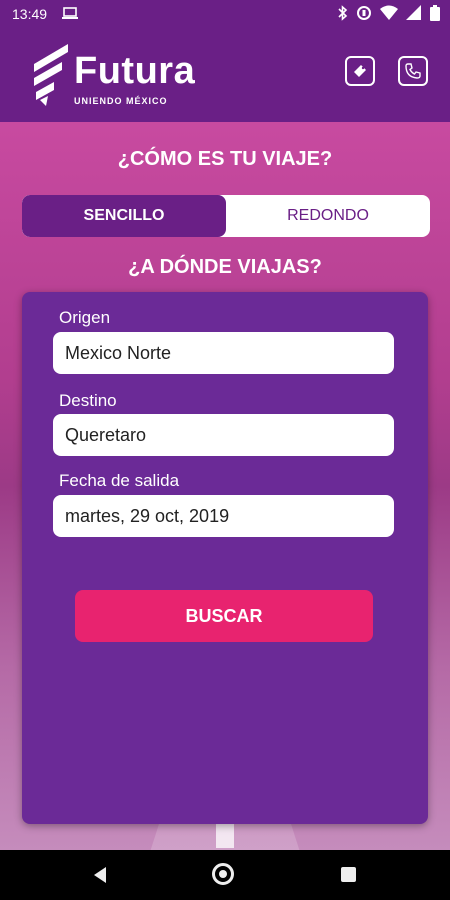 Image resolution: width=450 pixels, height=900 pixels. I want to click on departure-date-label: Fecha de salida, so click(119, 480).